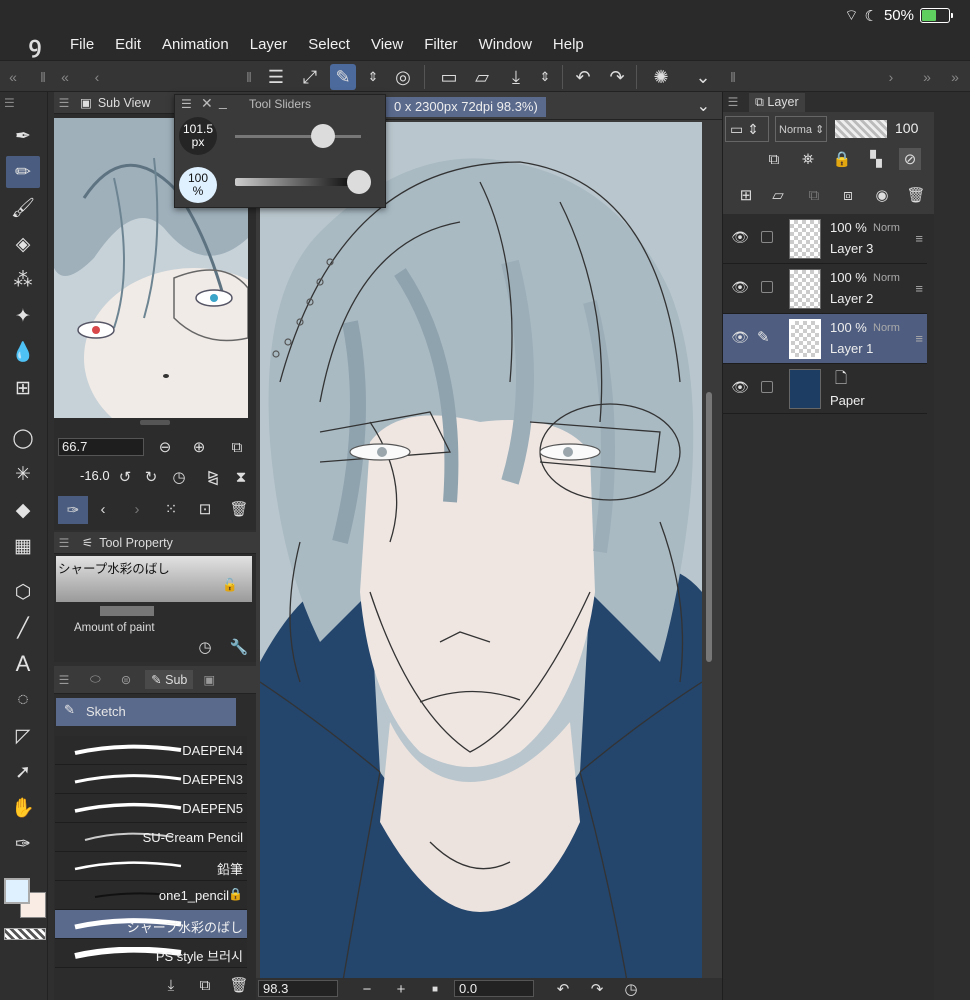 The height and width of the screenshot is (1000, 970). I want to click on tool-property-reset-icon: ◷, so click(205, 647).